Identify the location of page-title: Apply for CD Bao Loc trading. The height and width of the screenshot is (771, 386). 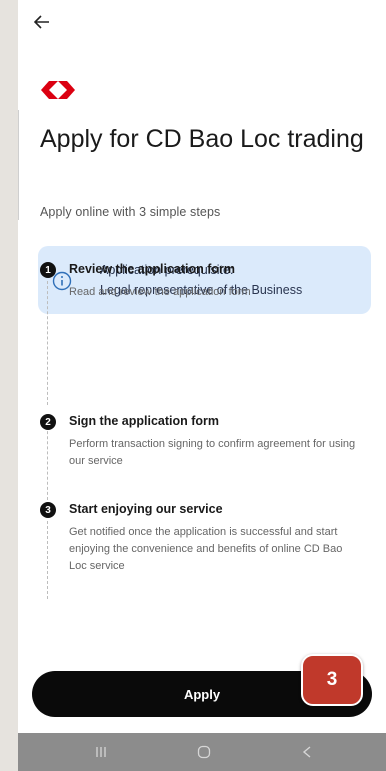
(202, 139).